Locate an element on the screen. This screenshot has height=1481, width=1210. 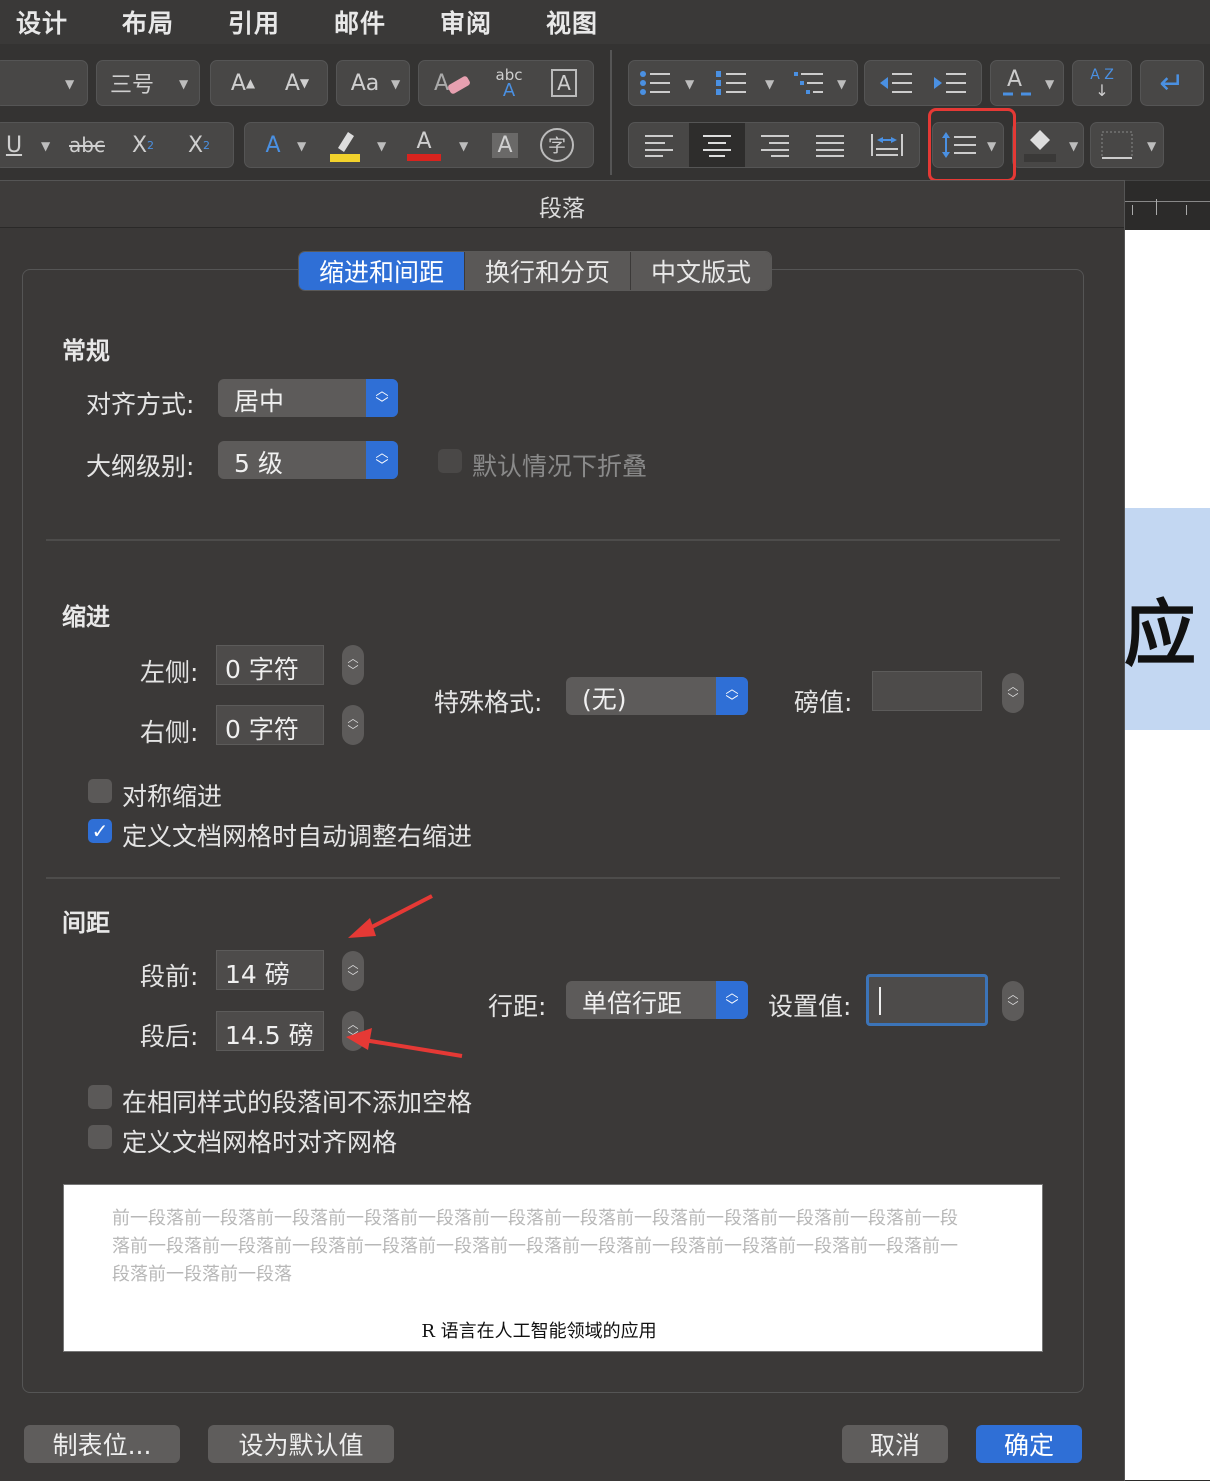
change-case-icon: Aa is located at coordinates (365, 83).